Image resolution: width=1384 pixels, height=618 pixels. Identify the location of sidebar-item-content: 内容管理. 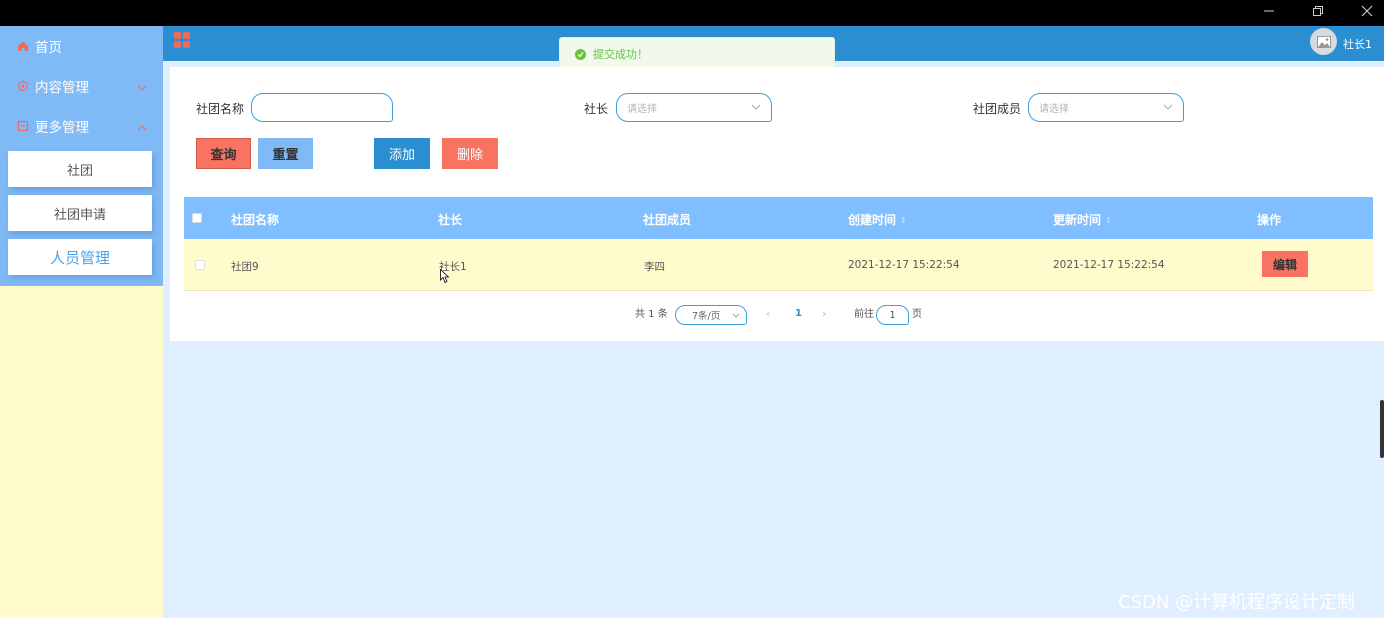
(81, 86).